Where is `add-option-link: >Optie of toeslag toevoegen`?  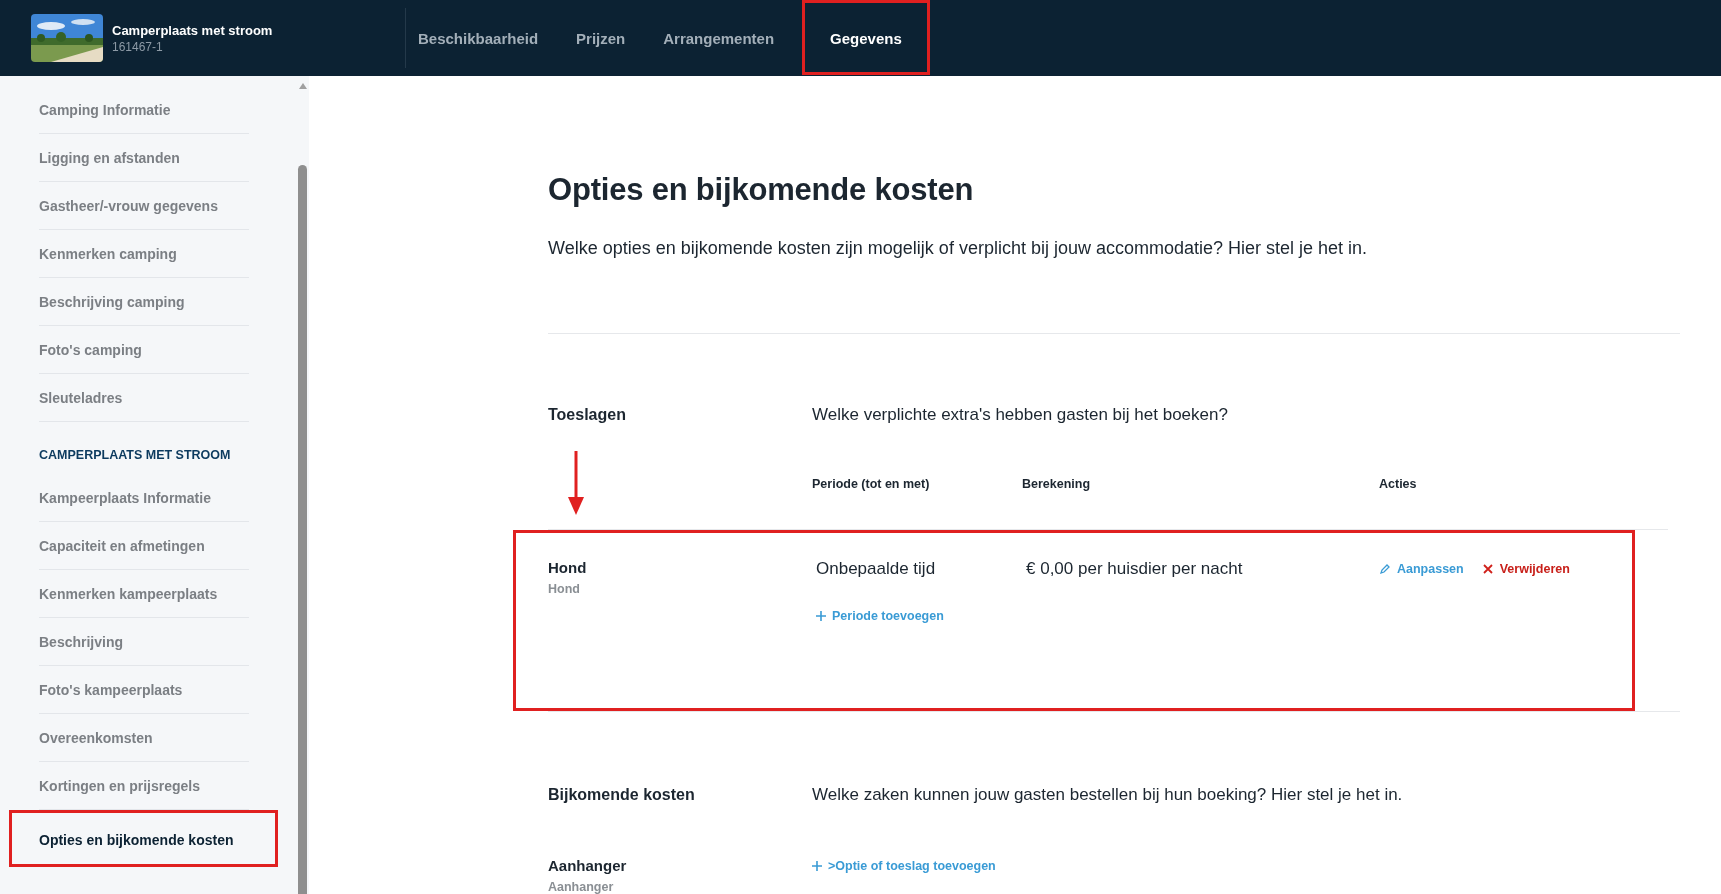
add-option-link: >Optie of toeslag toevoegen is located at coordinates (904, 866).